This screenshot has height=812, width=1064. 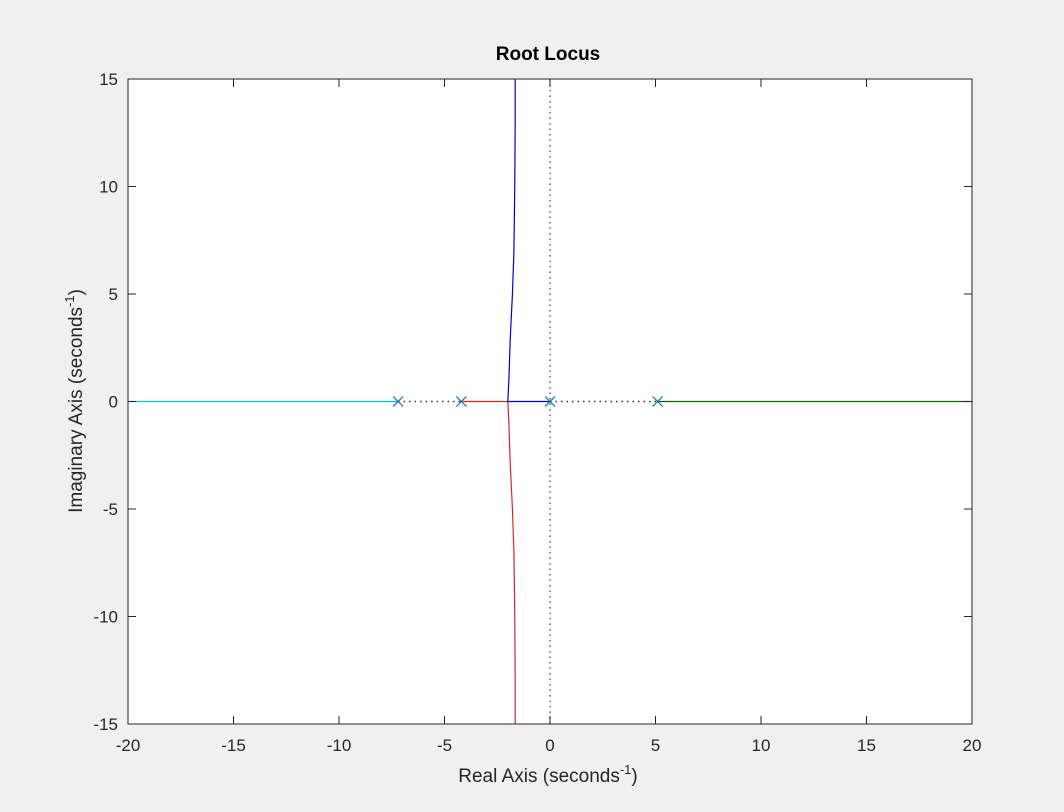 What do you see at coordinates (634, 776) in the screenshot?
I see `x-axis-label-tail: )` at bounding box center [634, 776].